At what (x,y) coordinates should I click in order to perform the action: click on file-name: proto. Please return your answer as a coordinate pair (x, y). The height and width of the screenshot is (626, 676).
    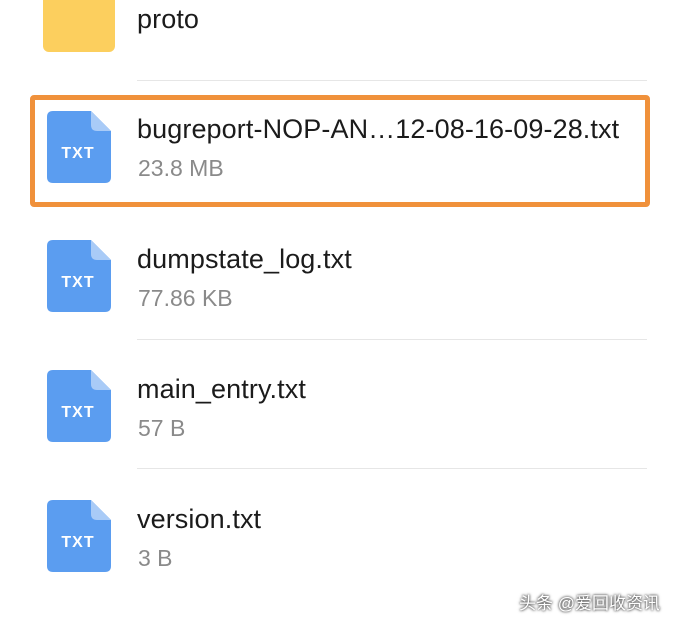
    Looking at the image, I should click on (168, 19).